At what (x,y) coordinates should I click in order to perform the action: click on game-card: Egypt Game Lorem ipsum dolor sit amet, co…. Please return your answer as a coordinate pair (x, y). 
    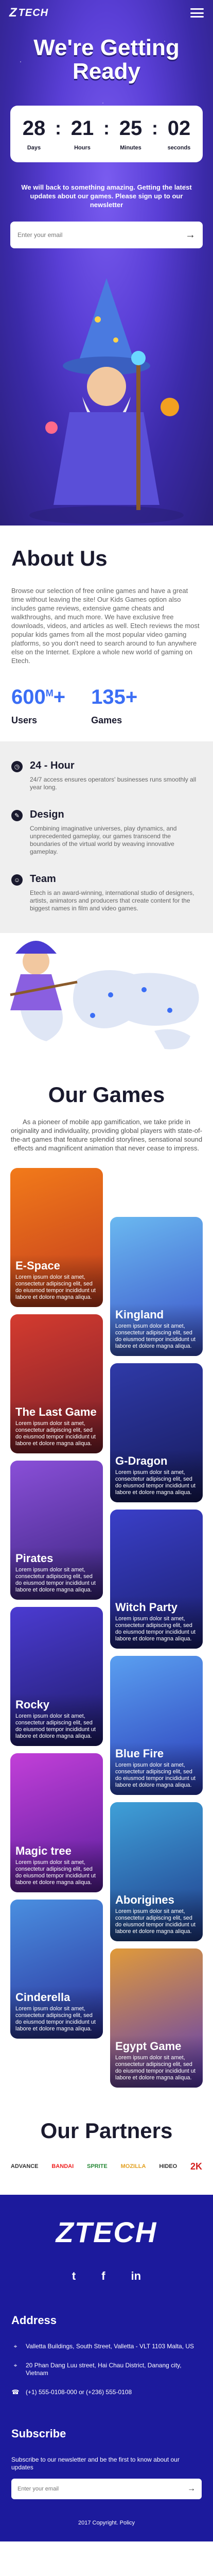
    Looking at the image, I should click on (156, 2018).